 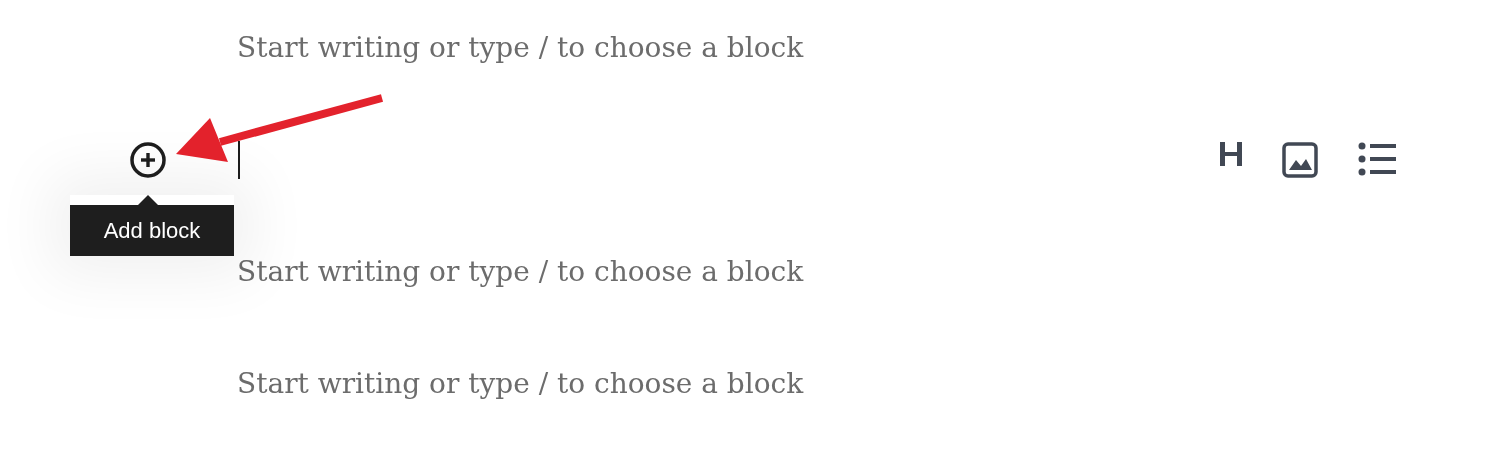 I want to click on image-button, so click(x=1300, y=160).